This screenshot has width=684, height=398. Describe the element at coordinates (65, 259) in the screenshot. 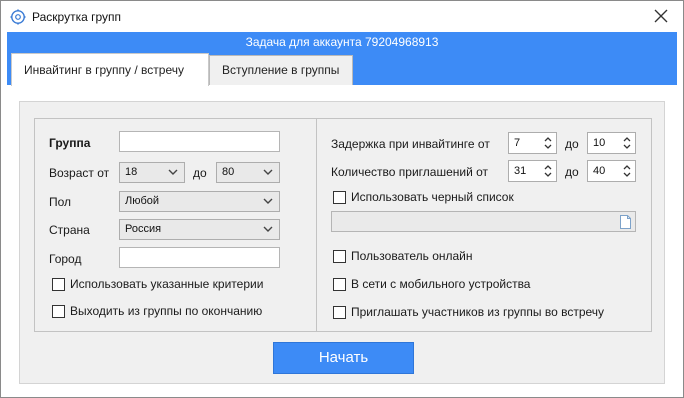

I see `city-label: Город` at that location.